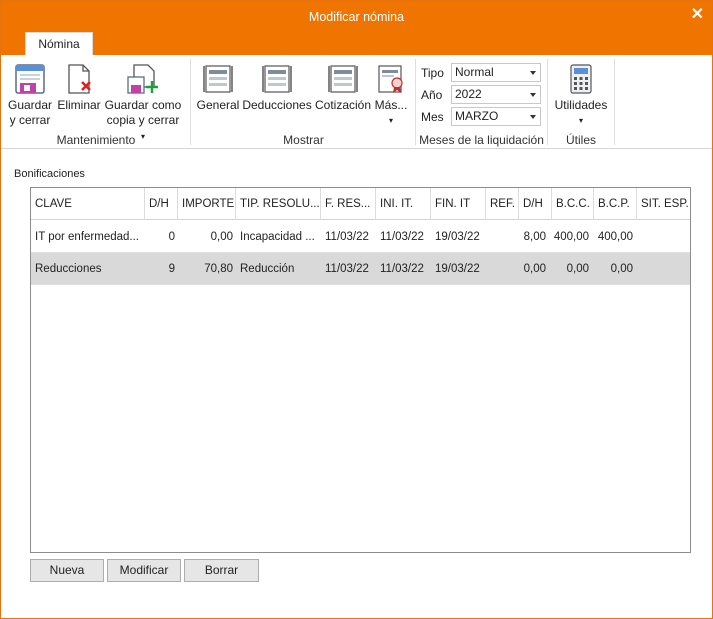 This screenshot has width=713, height=619. What do you see at coordinates (468, 94) in the screenshot?
I see `anio-value: 2022` at bounding box center [468, 94].